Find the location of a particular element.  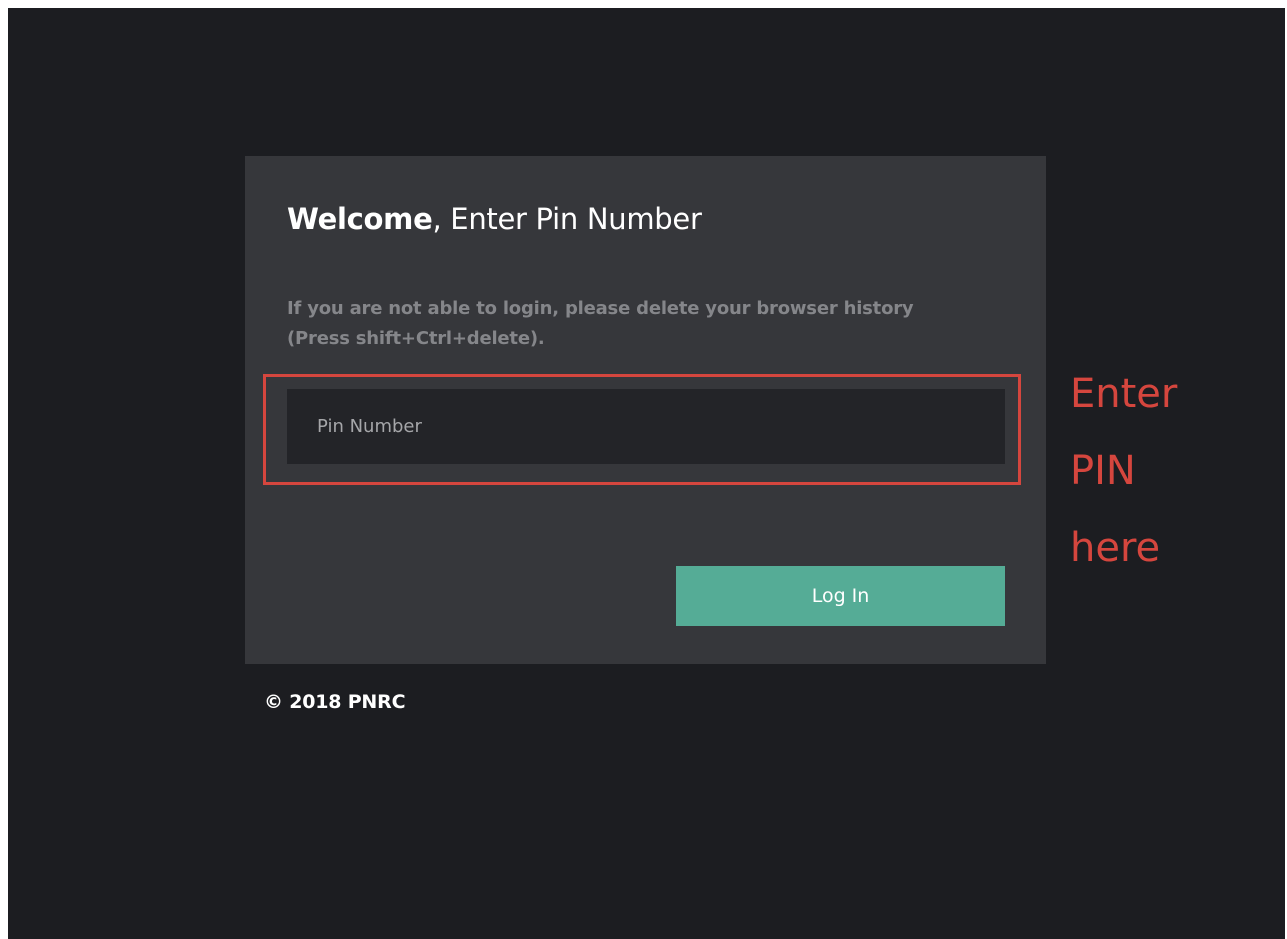

page-title: Welcome, Enter Pin Number is located at coordinates (494, 219).